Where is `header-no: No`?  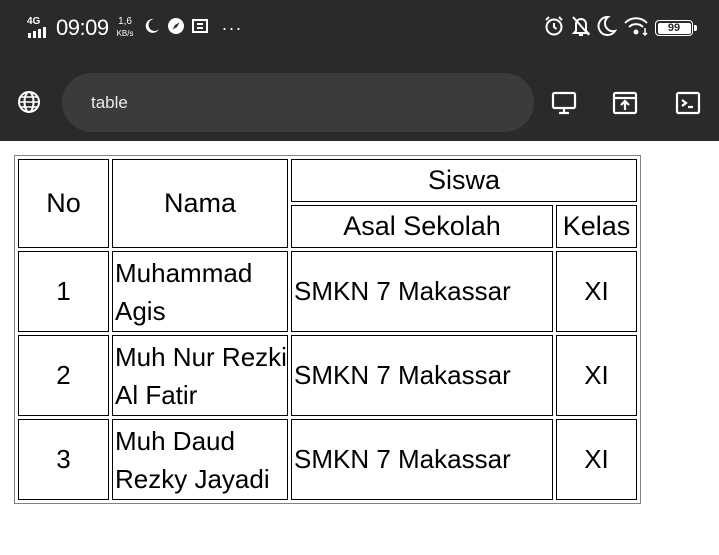 header-no: No is located at coordinates (63, 203).